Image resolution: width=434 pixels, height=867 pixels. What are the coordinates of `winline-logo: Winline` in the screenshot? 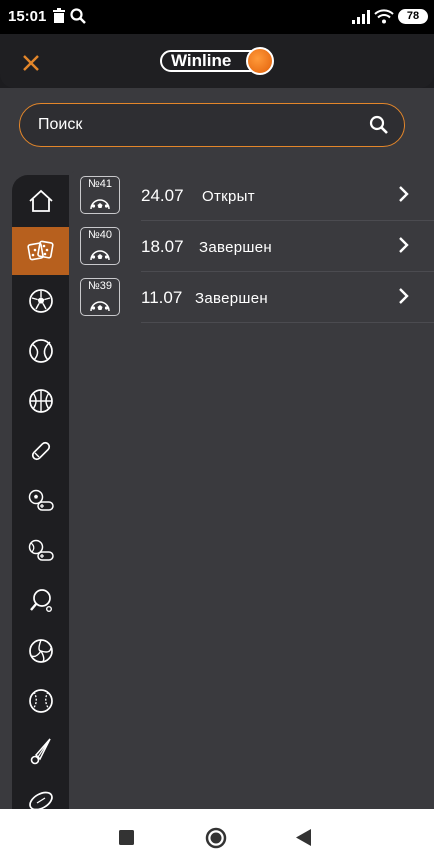 It's located at (217, 62).